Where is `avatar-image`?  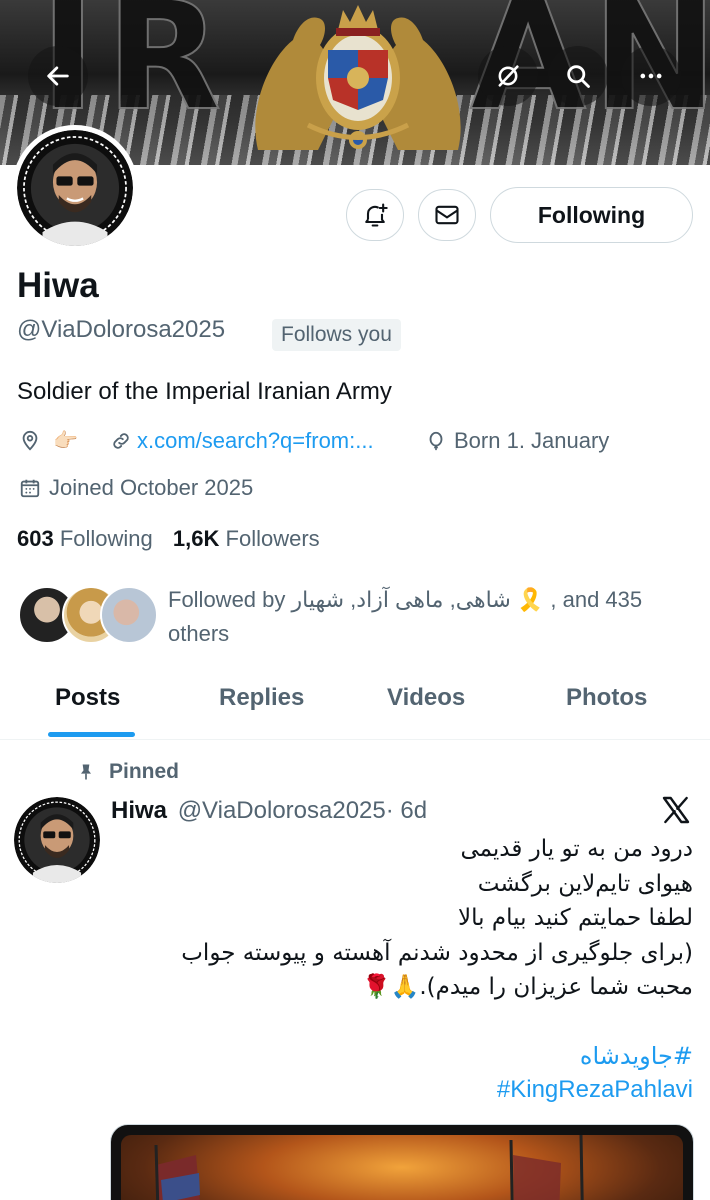 avatar-image is located at coordinates (75, 188).